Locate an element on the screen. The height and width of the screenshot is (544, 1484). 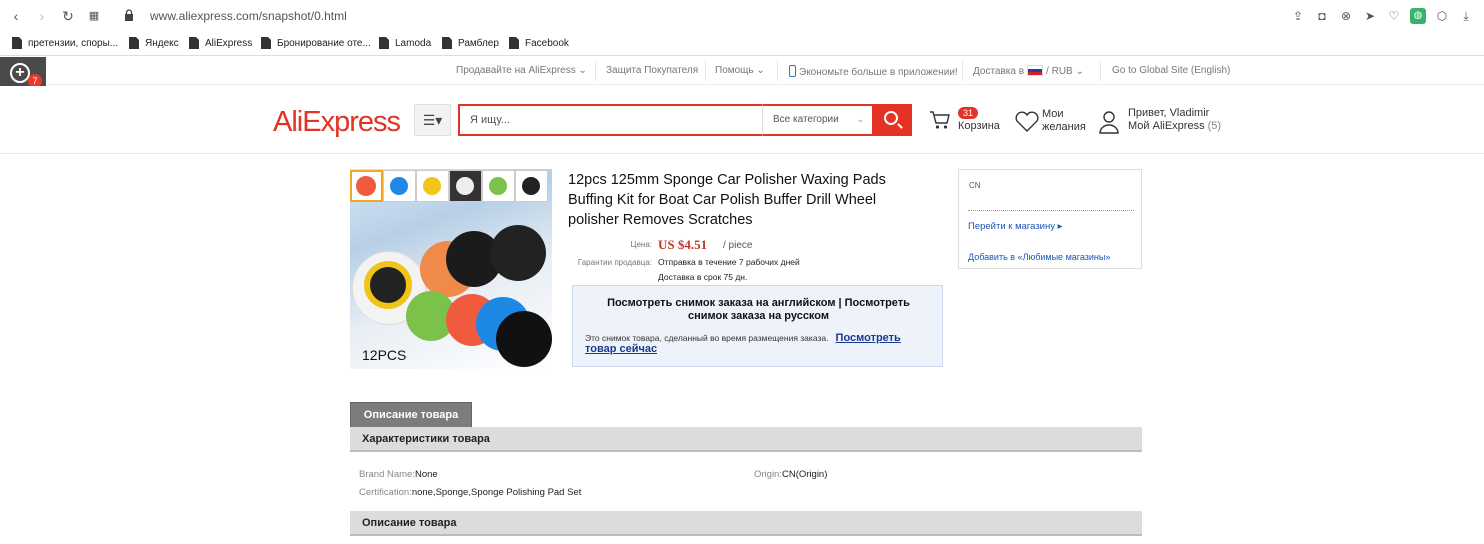
spec-brand: Brand Name:None is located at coordinates (398, 474).